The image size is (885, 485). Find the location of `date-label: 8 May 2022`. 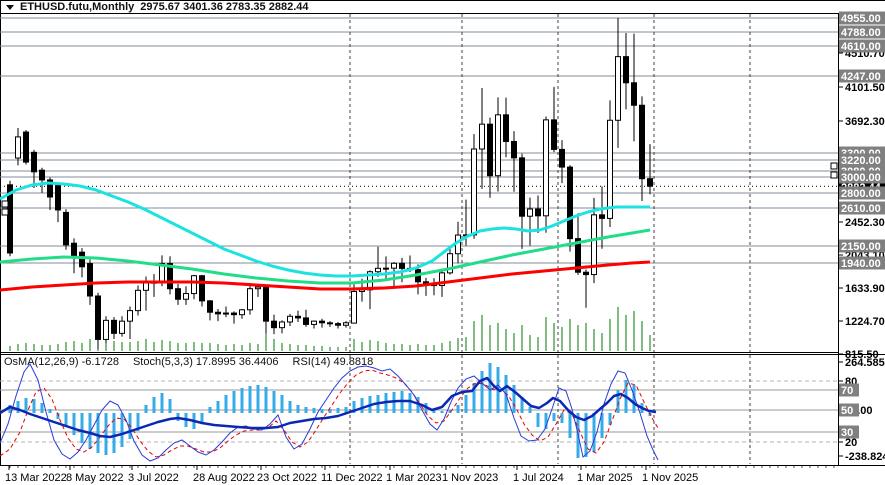

date-label: 8 May 2022 is located at coordinates (94, 478).